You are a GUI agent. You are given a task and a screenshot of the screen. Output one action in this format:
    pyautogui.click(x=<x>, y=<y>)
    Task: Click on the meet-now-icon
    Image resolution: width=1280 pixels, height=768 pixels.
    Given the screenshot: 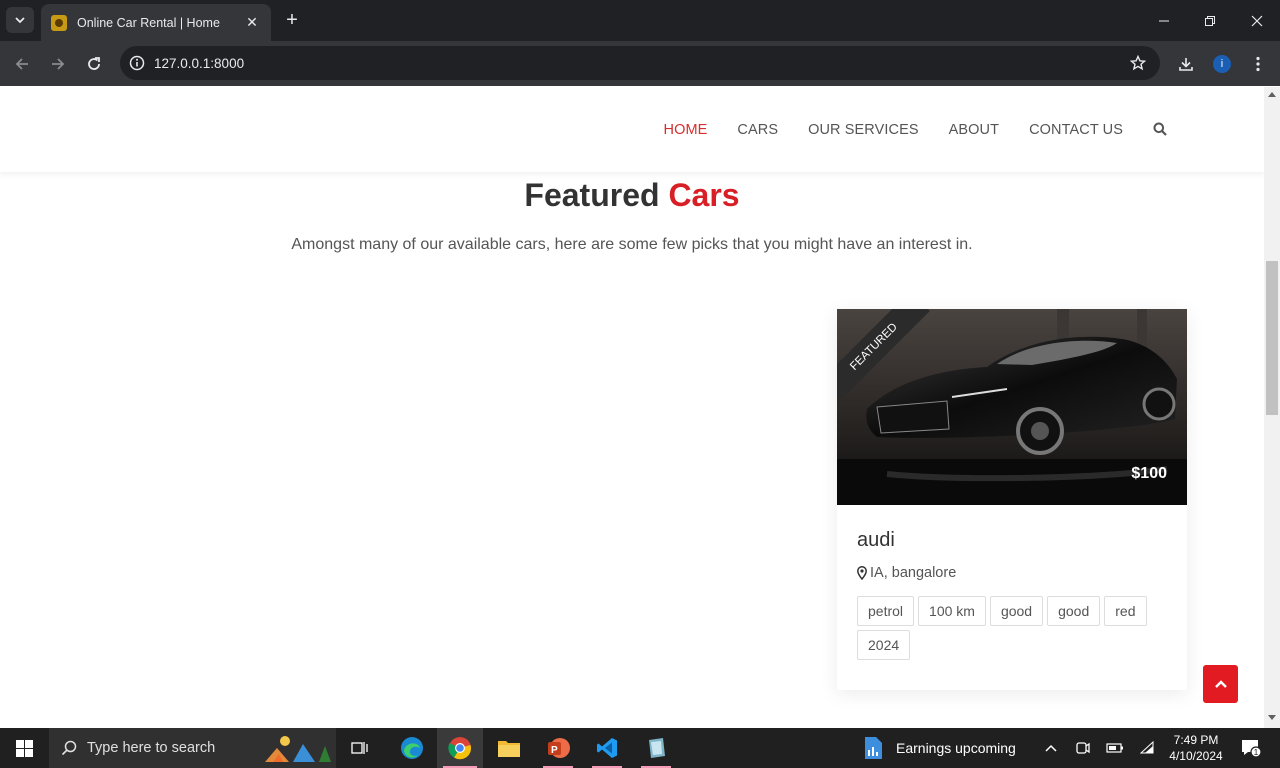 What is the action you would take?
    pyautogui.click(x=1083, y=748)
    